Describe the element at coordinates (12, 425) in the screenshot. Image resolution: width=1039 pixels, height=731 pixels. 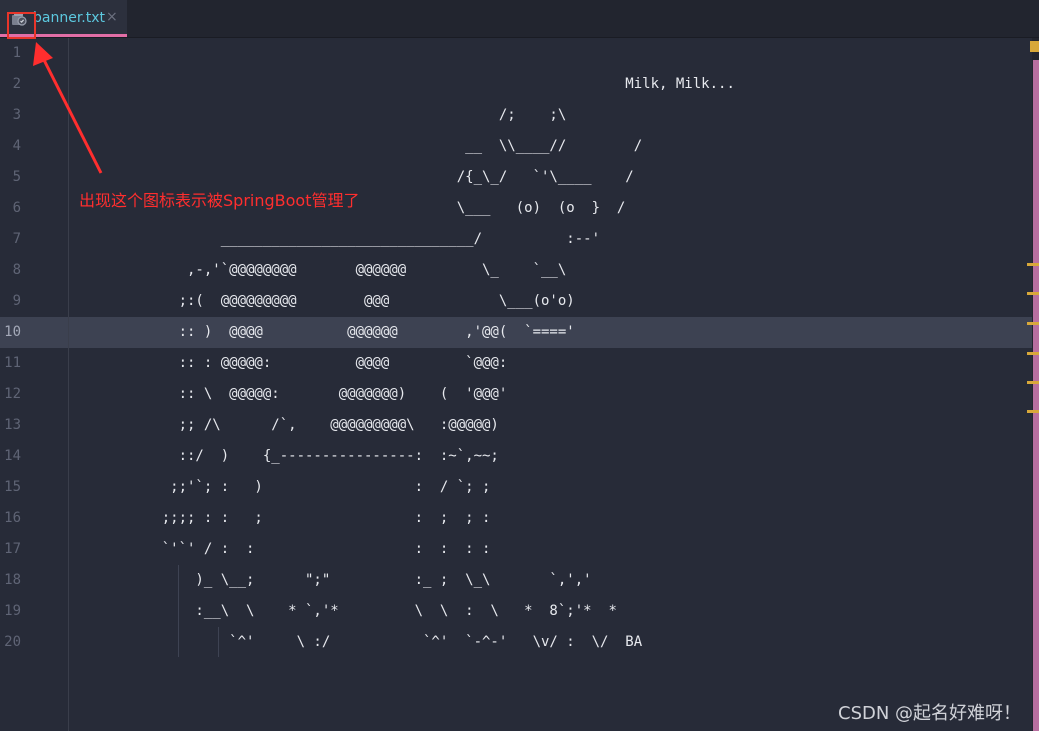
I see `line-number: 13` at that location.